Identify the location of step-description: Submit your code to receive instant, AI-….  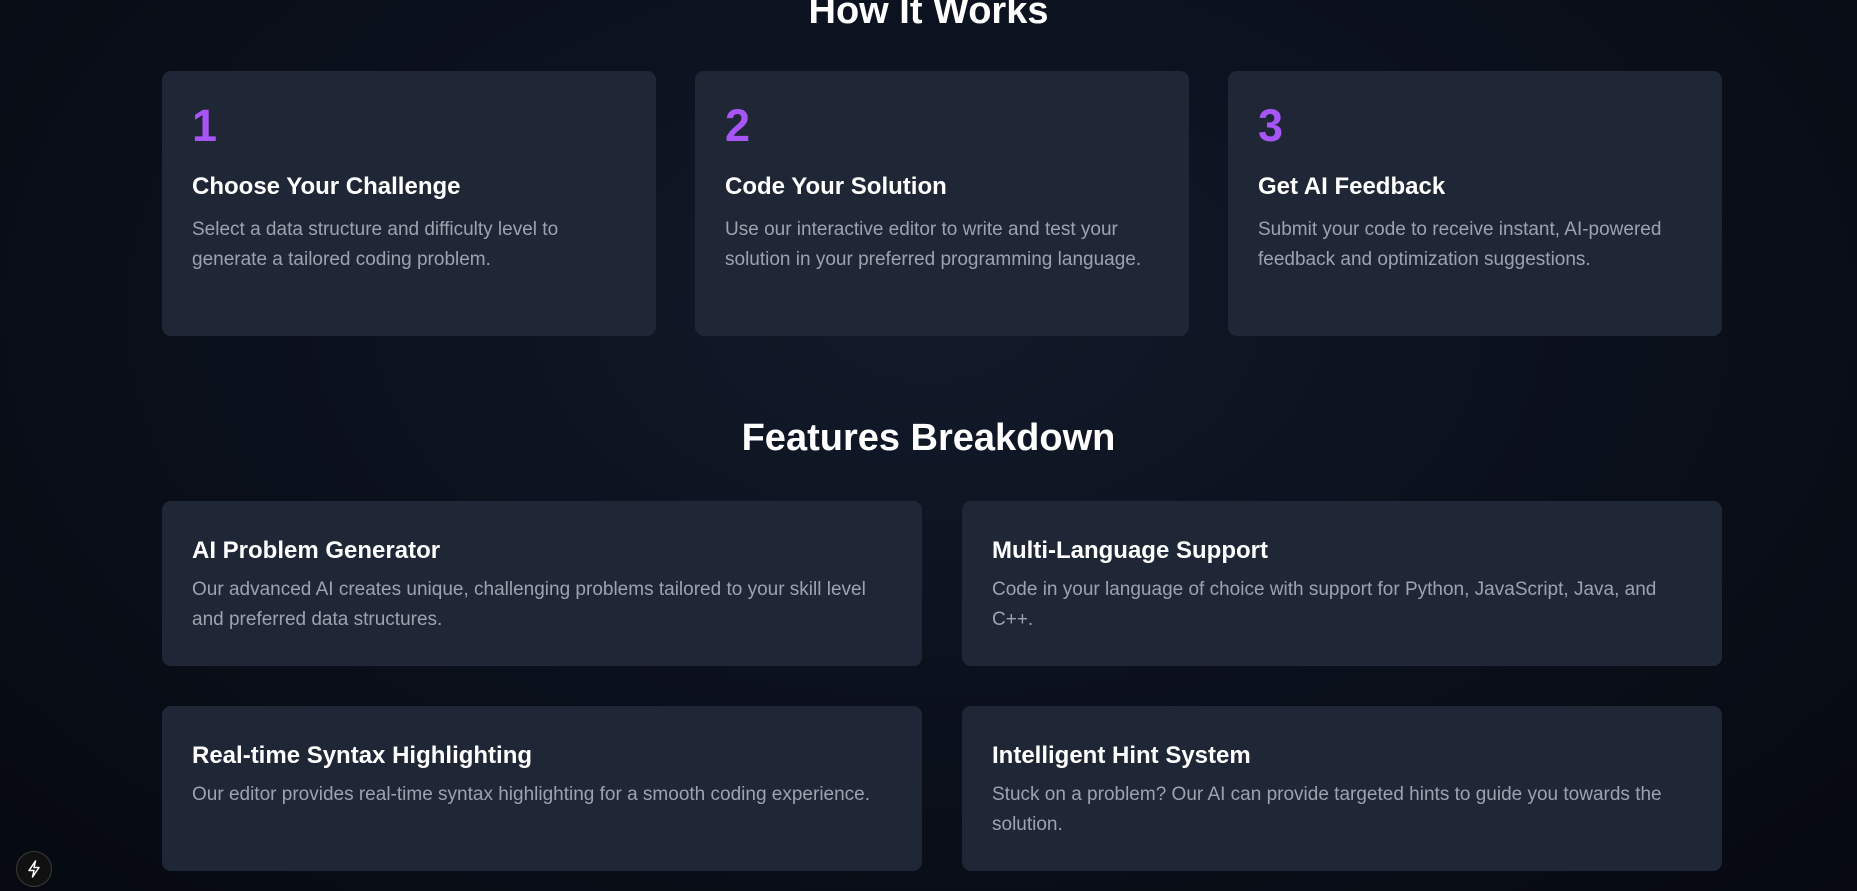
(1460, 244).